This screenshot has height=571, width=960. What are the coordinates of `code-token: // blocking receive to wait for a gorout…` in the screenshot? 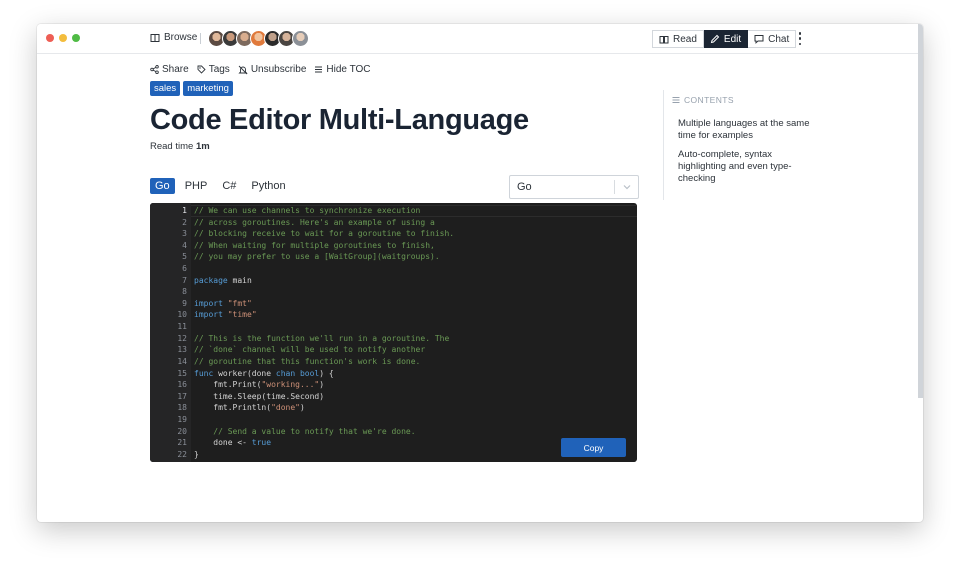 It's located at (324, 234).